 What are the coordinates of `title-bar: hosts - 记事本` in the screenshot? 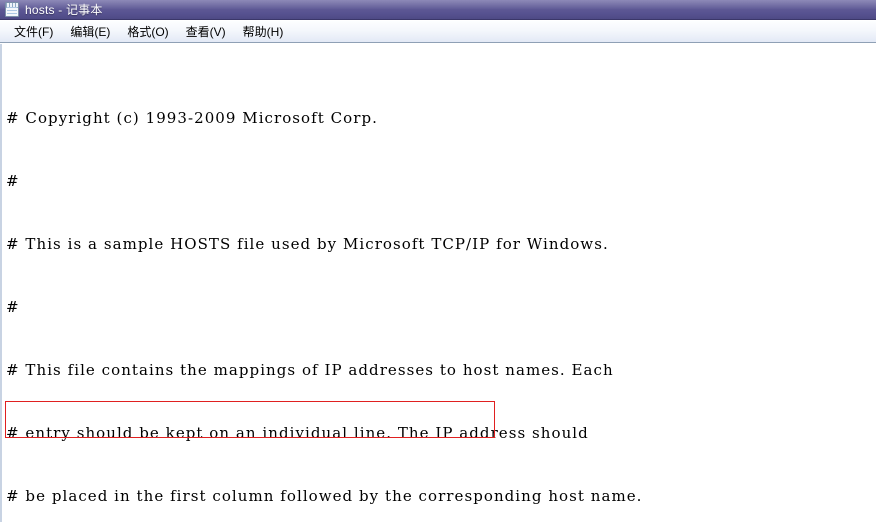 It's located at (438, 10).